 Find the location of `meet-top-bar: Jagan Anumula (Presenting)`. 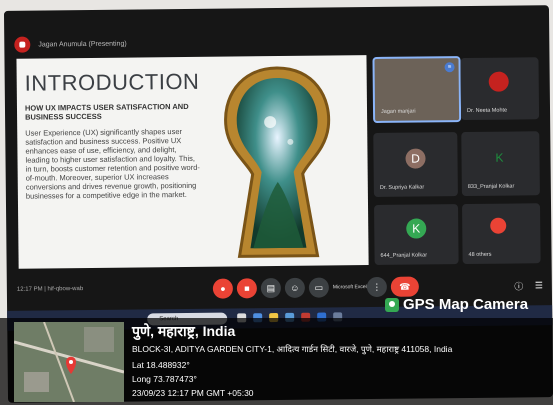

meet-top-bar: Jagan Anumula (Presenting) is located at coordinates (274, 41).